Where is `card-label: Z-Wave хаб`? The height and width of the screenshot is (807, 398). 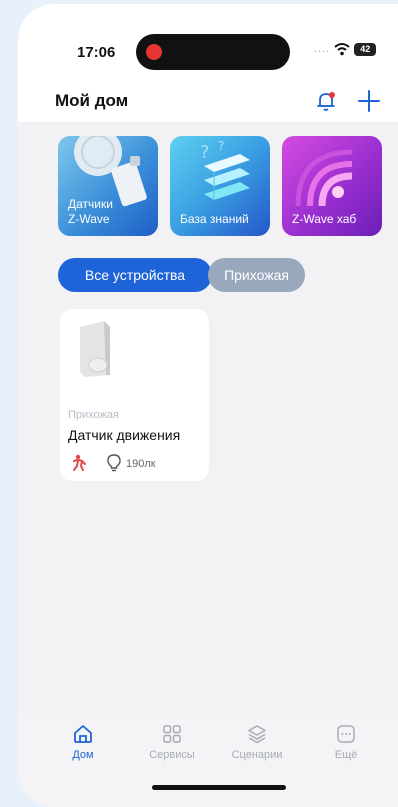
card-label: Z-Wave хаб is located at coordinates (324, 219).